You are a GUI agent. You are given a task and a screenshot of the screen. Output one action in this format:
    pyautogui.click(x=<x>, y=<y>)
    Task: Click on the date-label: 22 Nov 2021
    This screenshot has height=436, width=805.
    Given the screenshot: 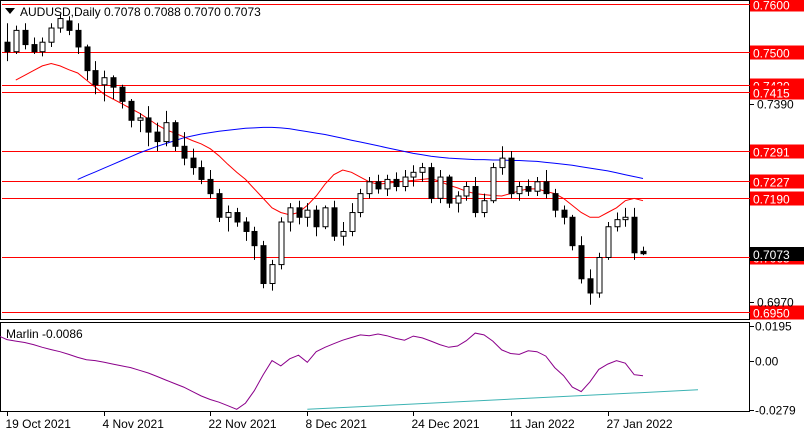 What is the action you would take?
    pyautogui.click(x=243, y=424)
    